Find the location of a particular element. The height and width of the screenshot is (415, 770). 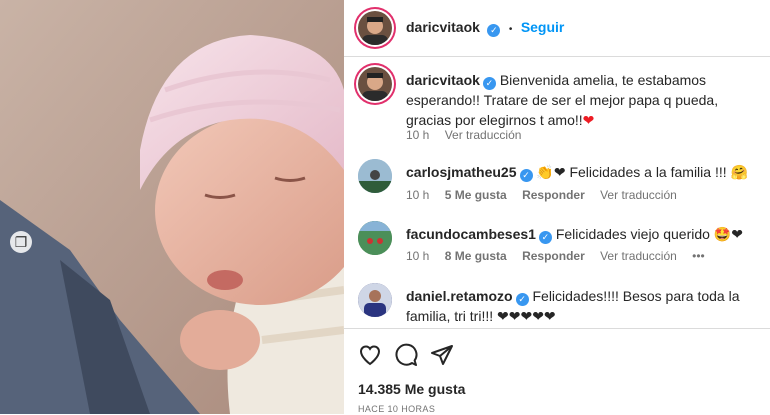

author-line: daricvitaok ✓ • Seguir is located at coordinates (485, 28).